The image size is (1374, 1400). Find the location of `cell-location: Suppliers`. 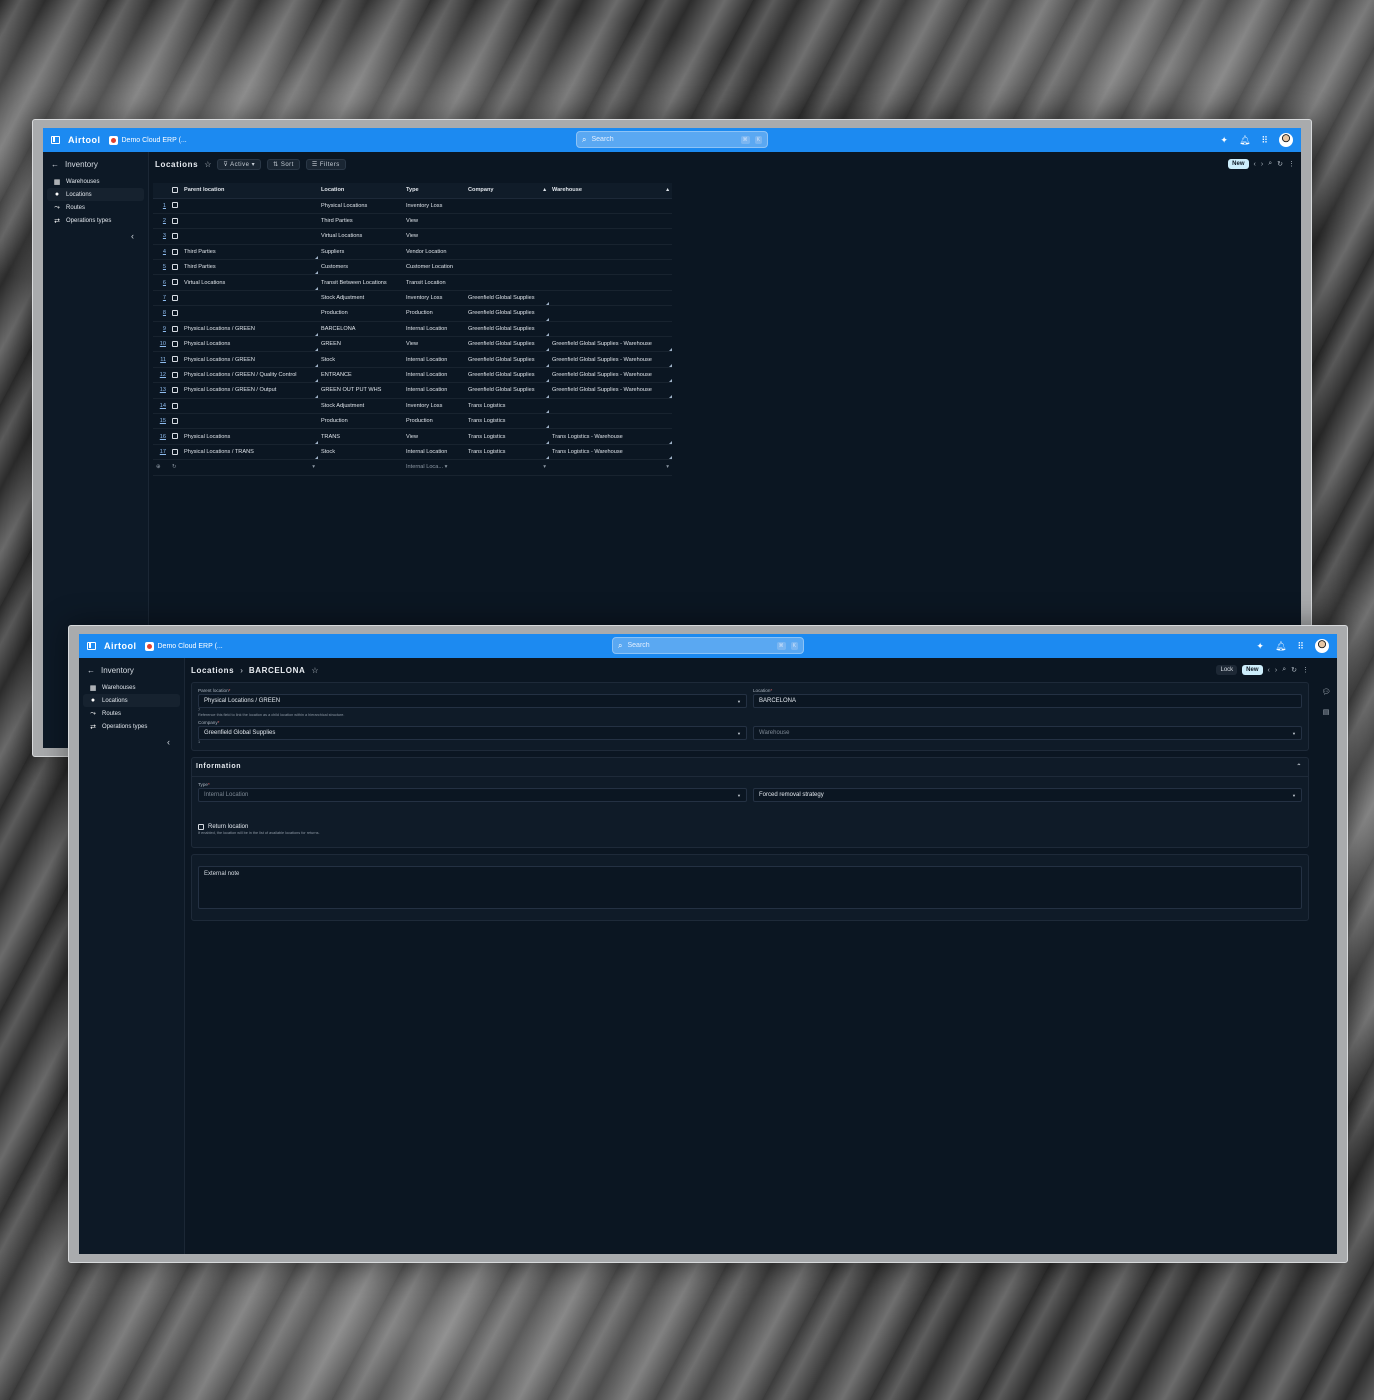

cell-location: Suppliers is located at coordinates (360, 252).